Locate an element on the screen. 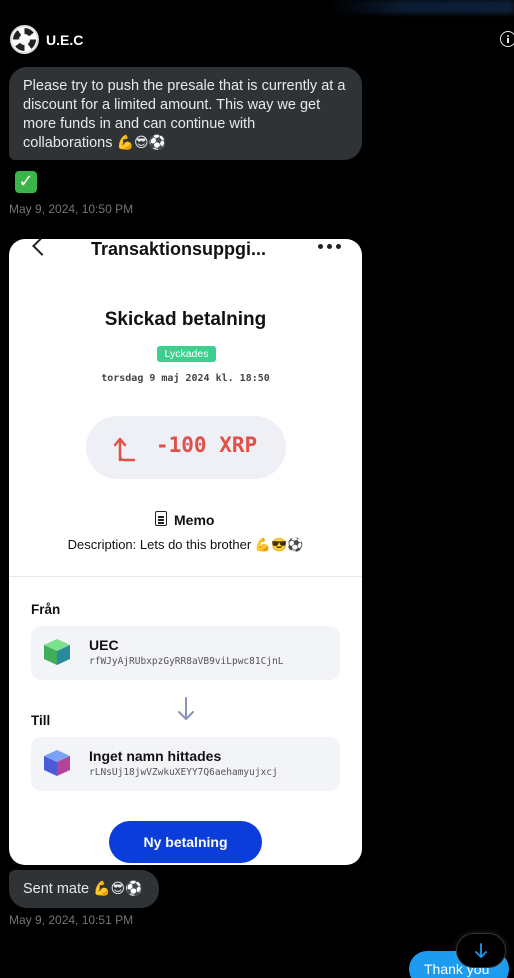 The width and height of the screenshot is (514, 978). message-bubble-sent-mate: Sent mate 💪😎⚽ is located at coordinates (84, 889).